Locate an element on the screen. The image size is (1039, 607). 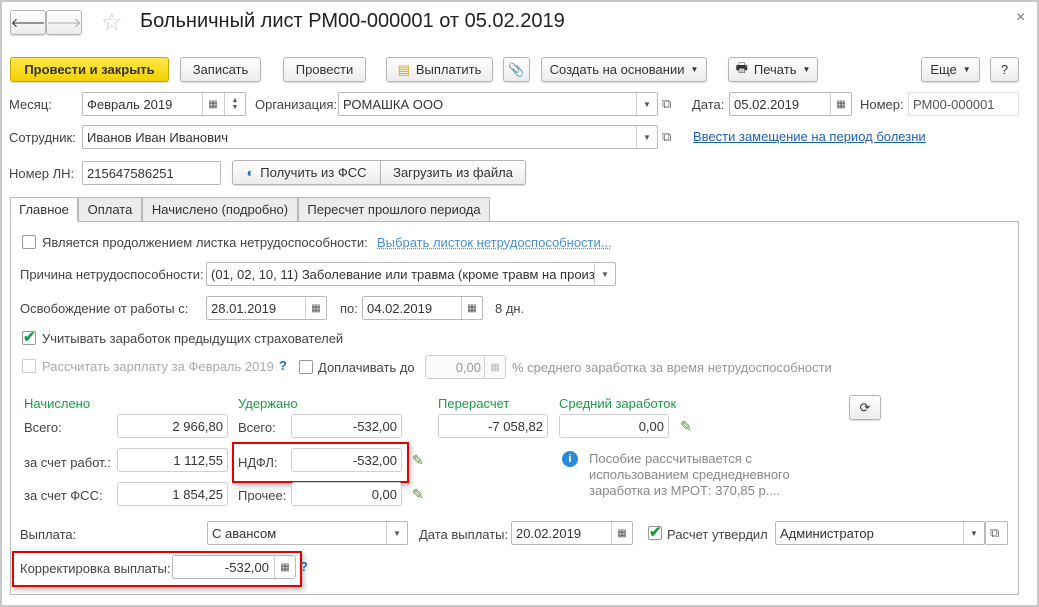
edit-other-pencil-icon: ✎ is located at coordinates (418, 494).